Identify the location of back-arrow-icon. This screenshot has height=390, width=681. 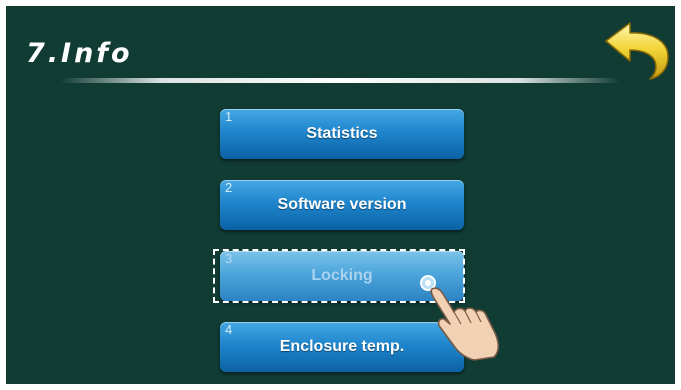
(637, 51).